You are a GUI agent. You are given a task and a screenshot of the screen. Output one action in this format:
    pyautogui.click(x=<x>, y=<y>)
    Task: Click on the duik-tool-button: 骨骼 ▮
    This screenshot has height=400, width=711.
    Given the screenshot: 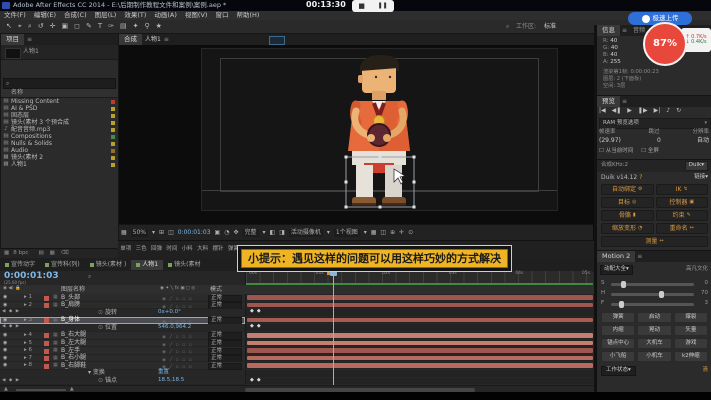 What is the action you would take?
    pyautogui.click(x=627, y=215)
    